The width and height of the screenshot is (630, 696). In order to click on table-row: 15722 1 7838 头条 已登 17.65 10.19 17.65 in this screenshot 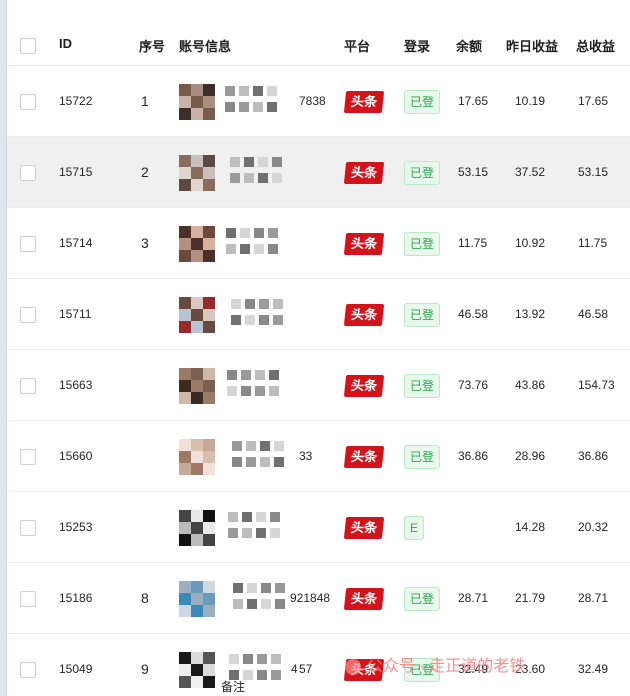, I will do `click(318, 101)`.